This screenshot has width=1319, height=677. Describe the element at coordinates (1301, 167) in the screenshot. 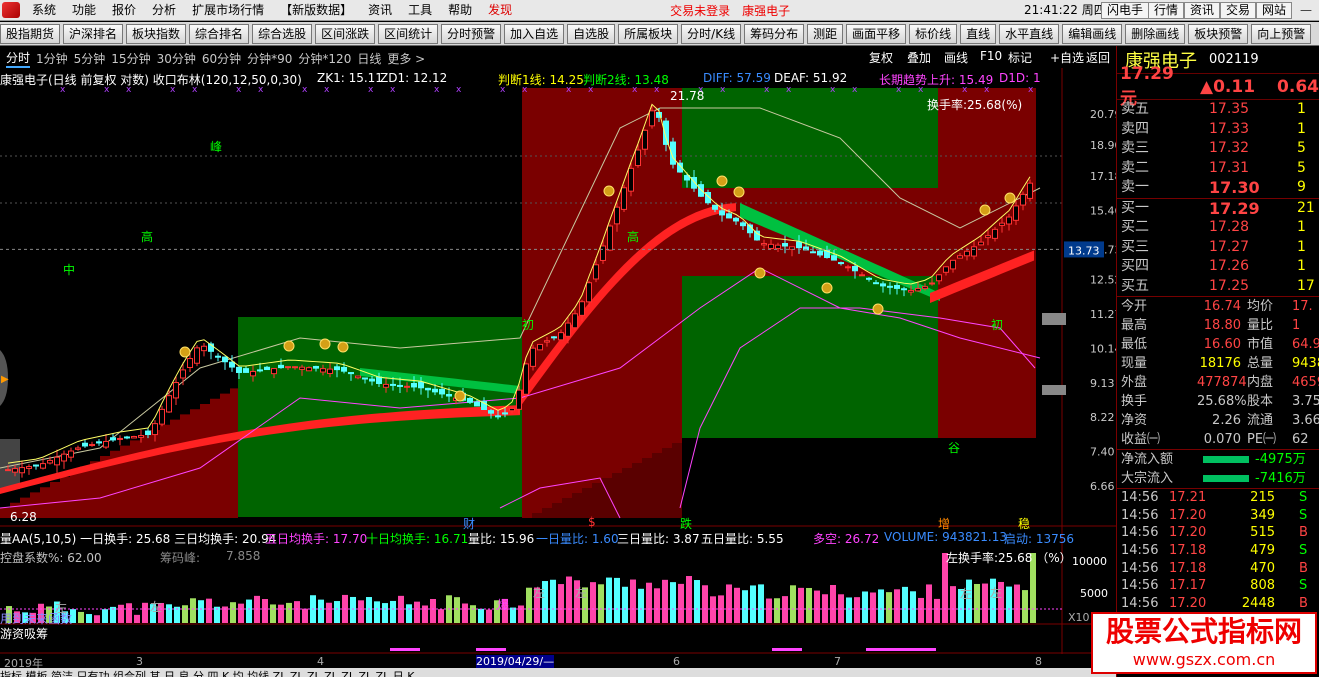

I see `asks-qty: 5` at that location.